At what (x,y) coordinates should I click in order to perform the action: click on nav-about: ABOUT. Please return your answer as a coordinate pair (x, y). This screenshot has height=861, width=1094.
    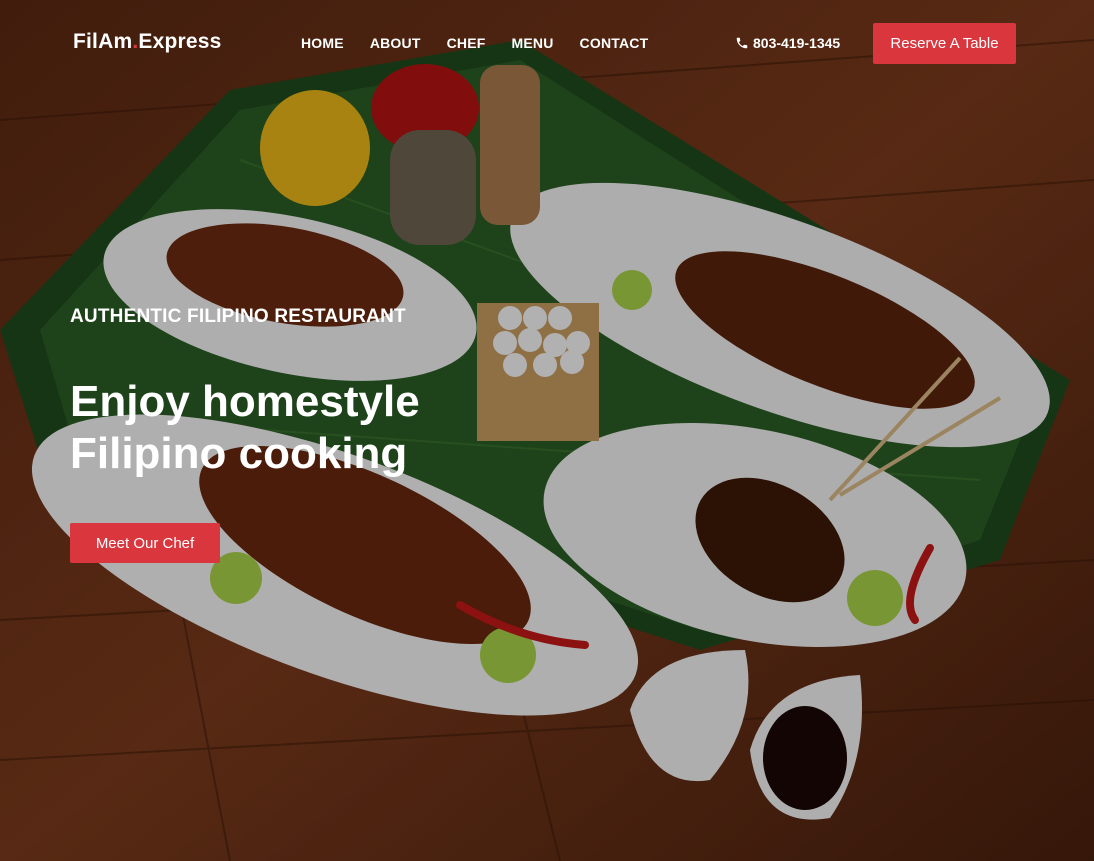
    Looking at the image, I should click on (395, 43).